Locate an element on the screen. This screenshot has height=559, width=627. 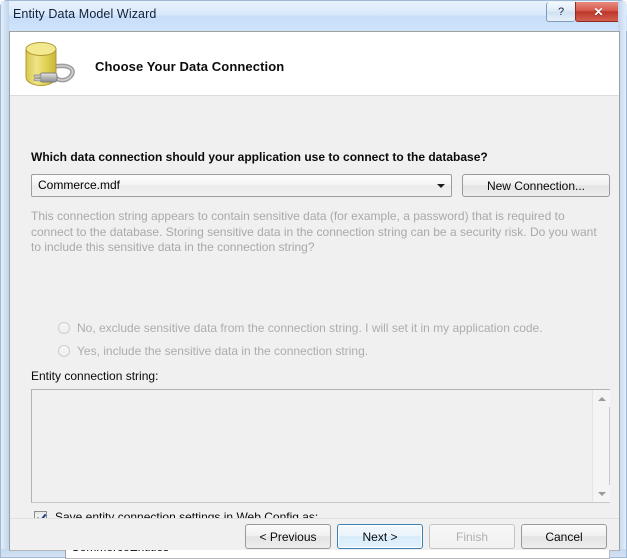
dialog-footer: < Previous Next > Finish Cancel is located at coordinates (314, 534).